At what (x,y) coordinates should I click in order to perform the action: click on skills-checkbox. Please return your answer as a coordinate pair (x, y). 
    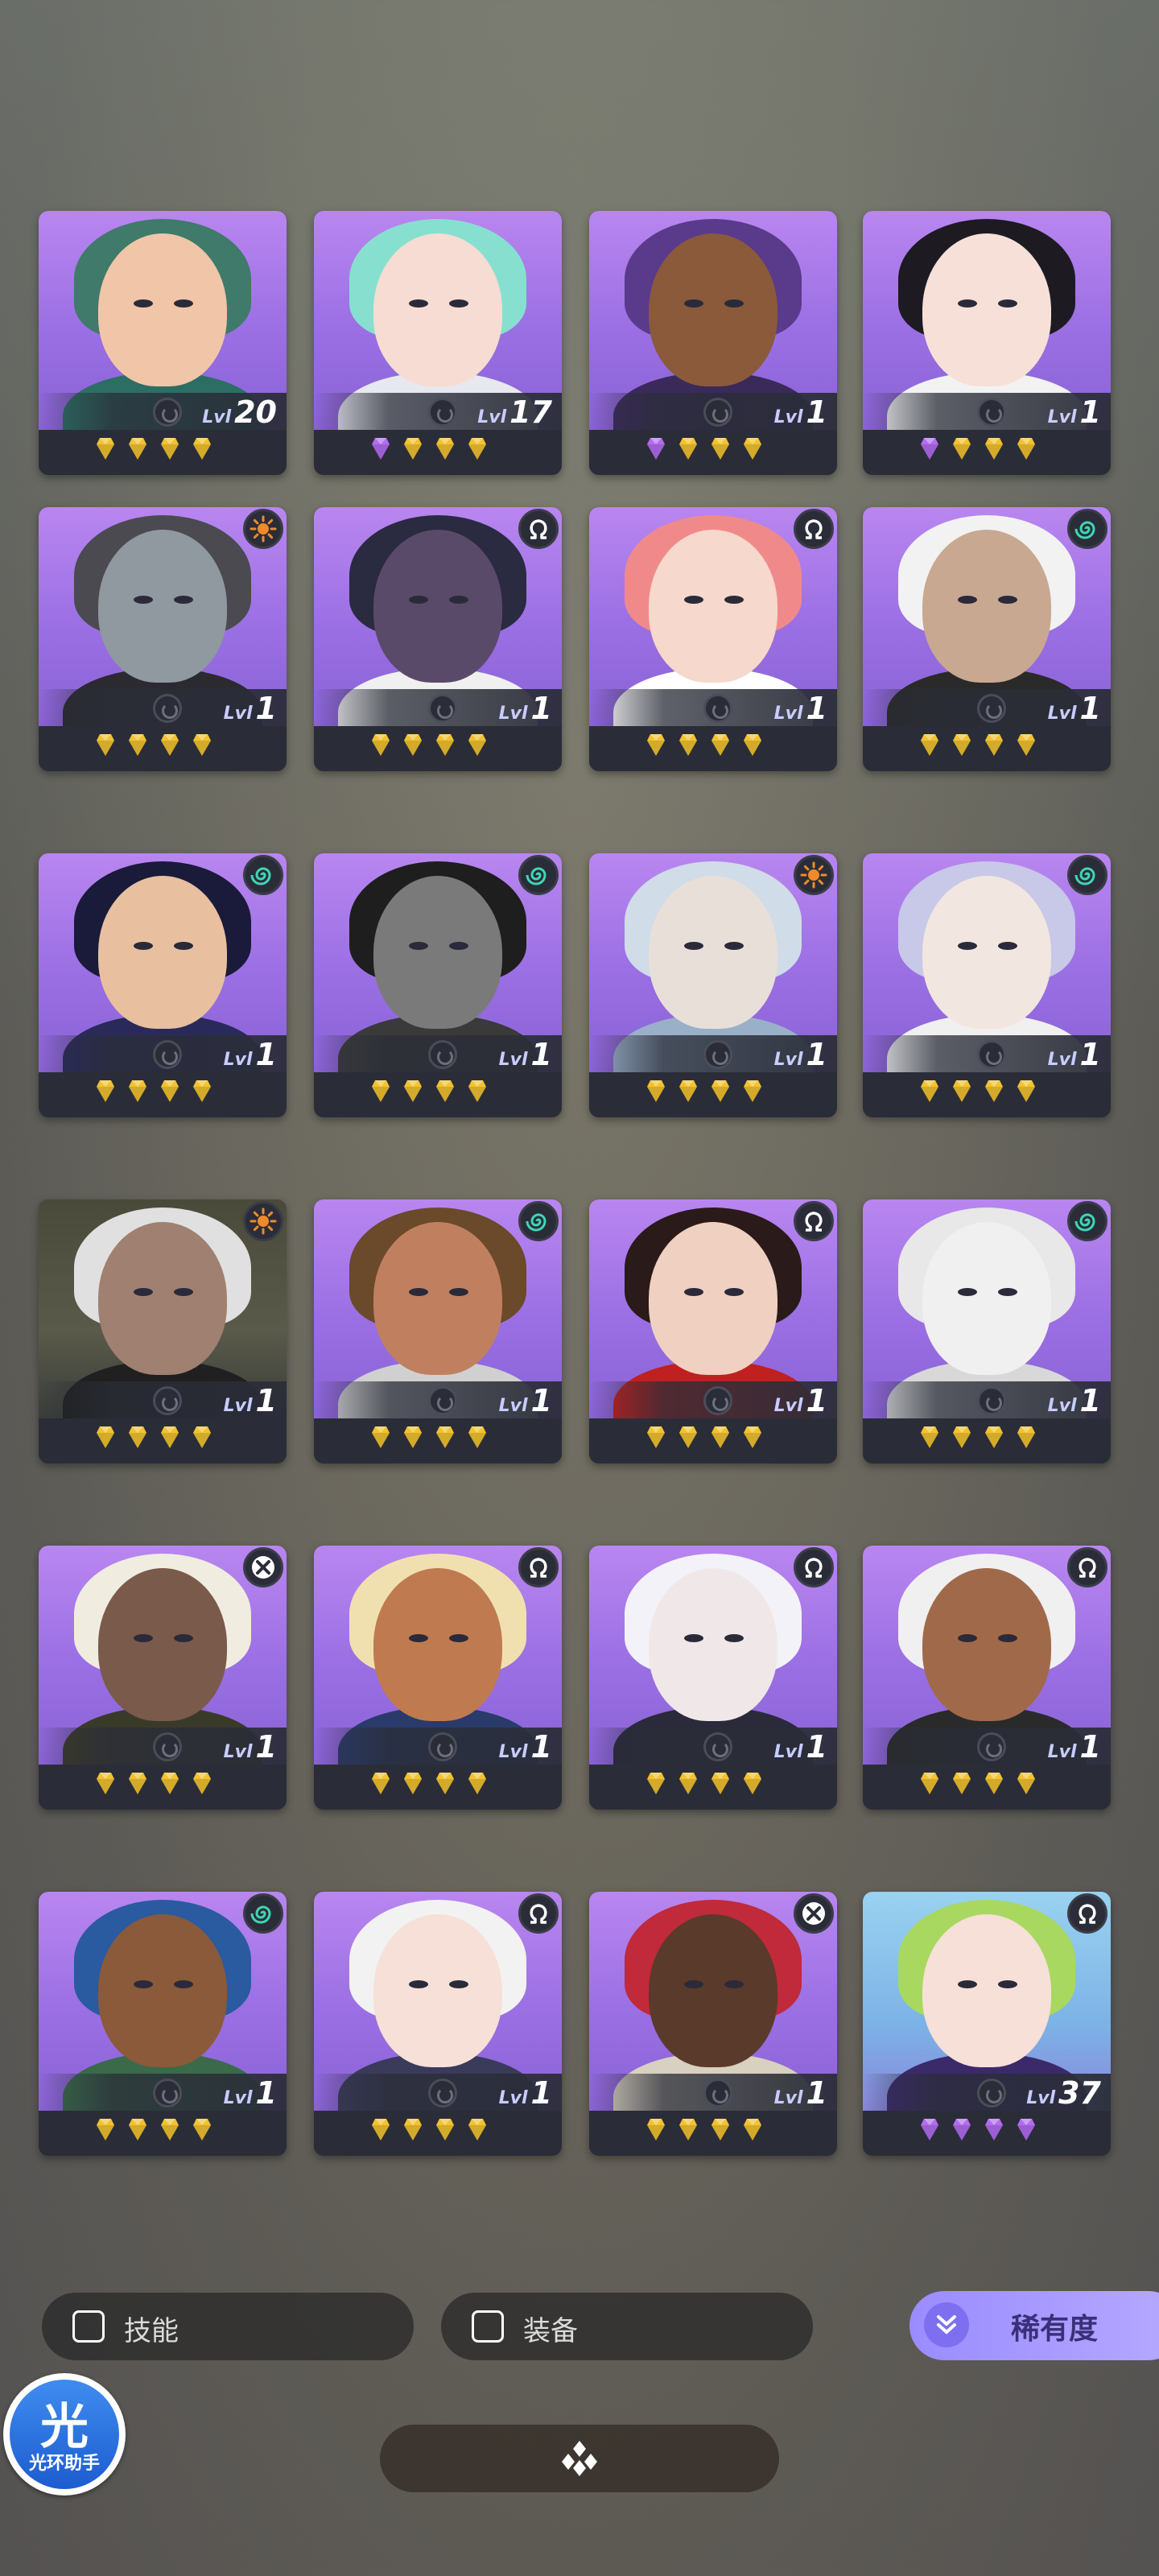
    Looking at the image, I should click on (88, 2326).